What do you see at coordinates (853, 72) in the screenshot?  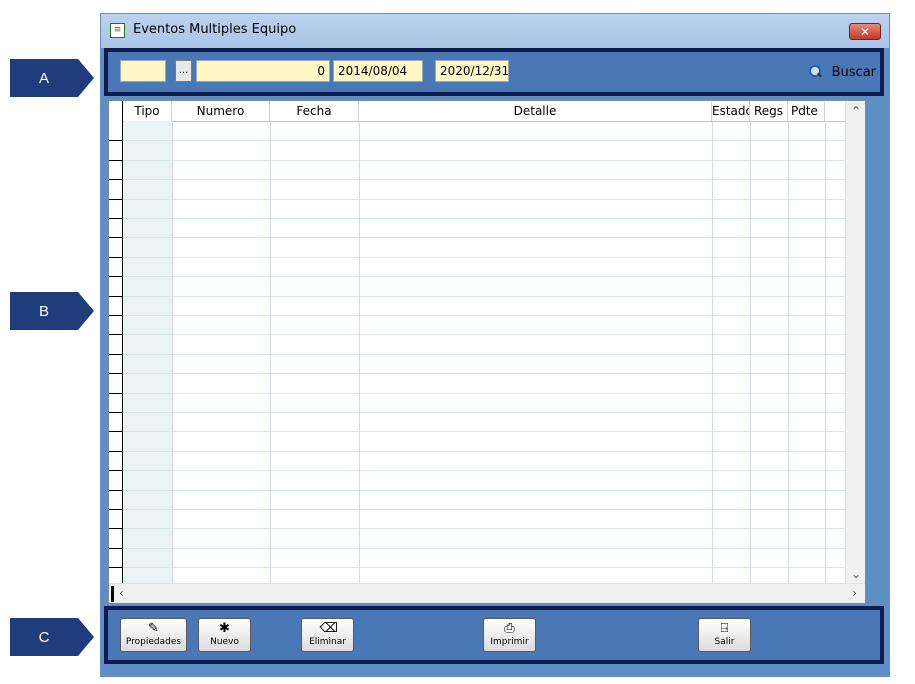 I see `search-label: Buscar` at bounding box center [853, 72].